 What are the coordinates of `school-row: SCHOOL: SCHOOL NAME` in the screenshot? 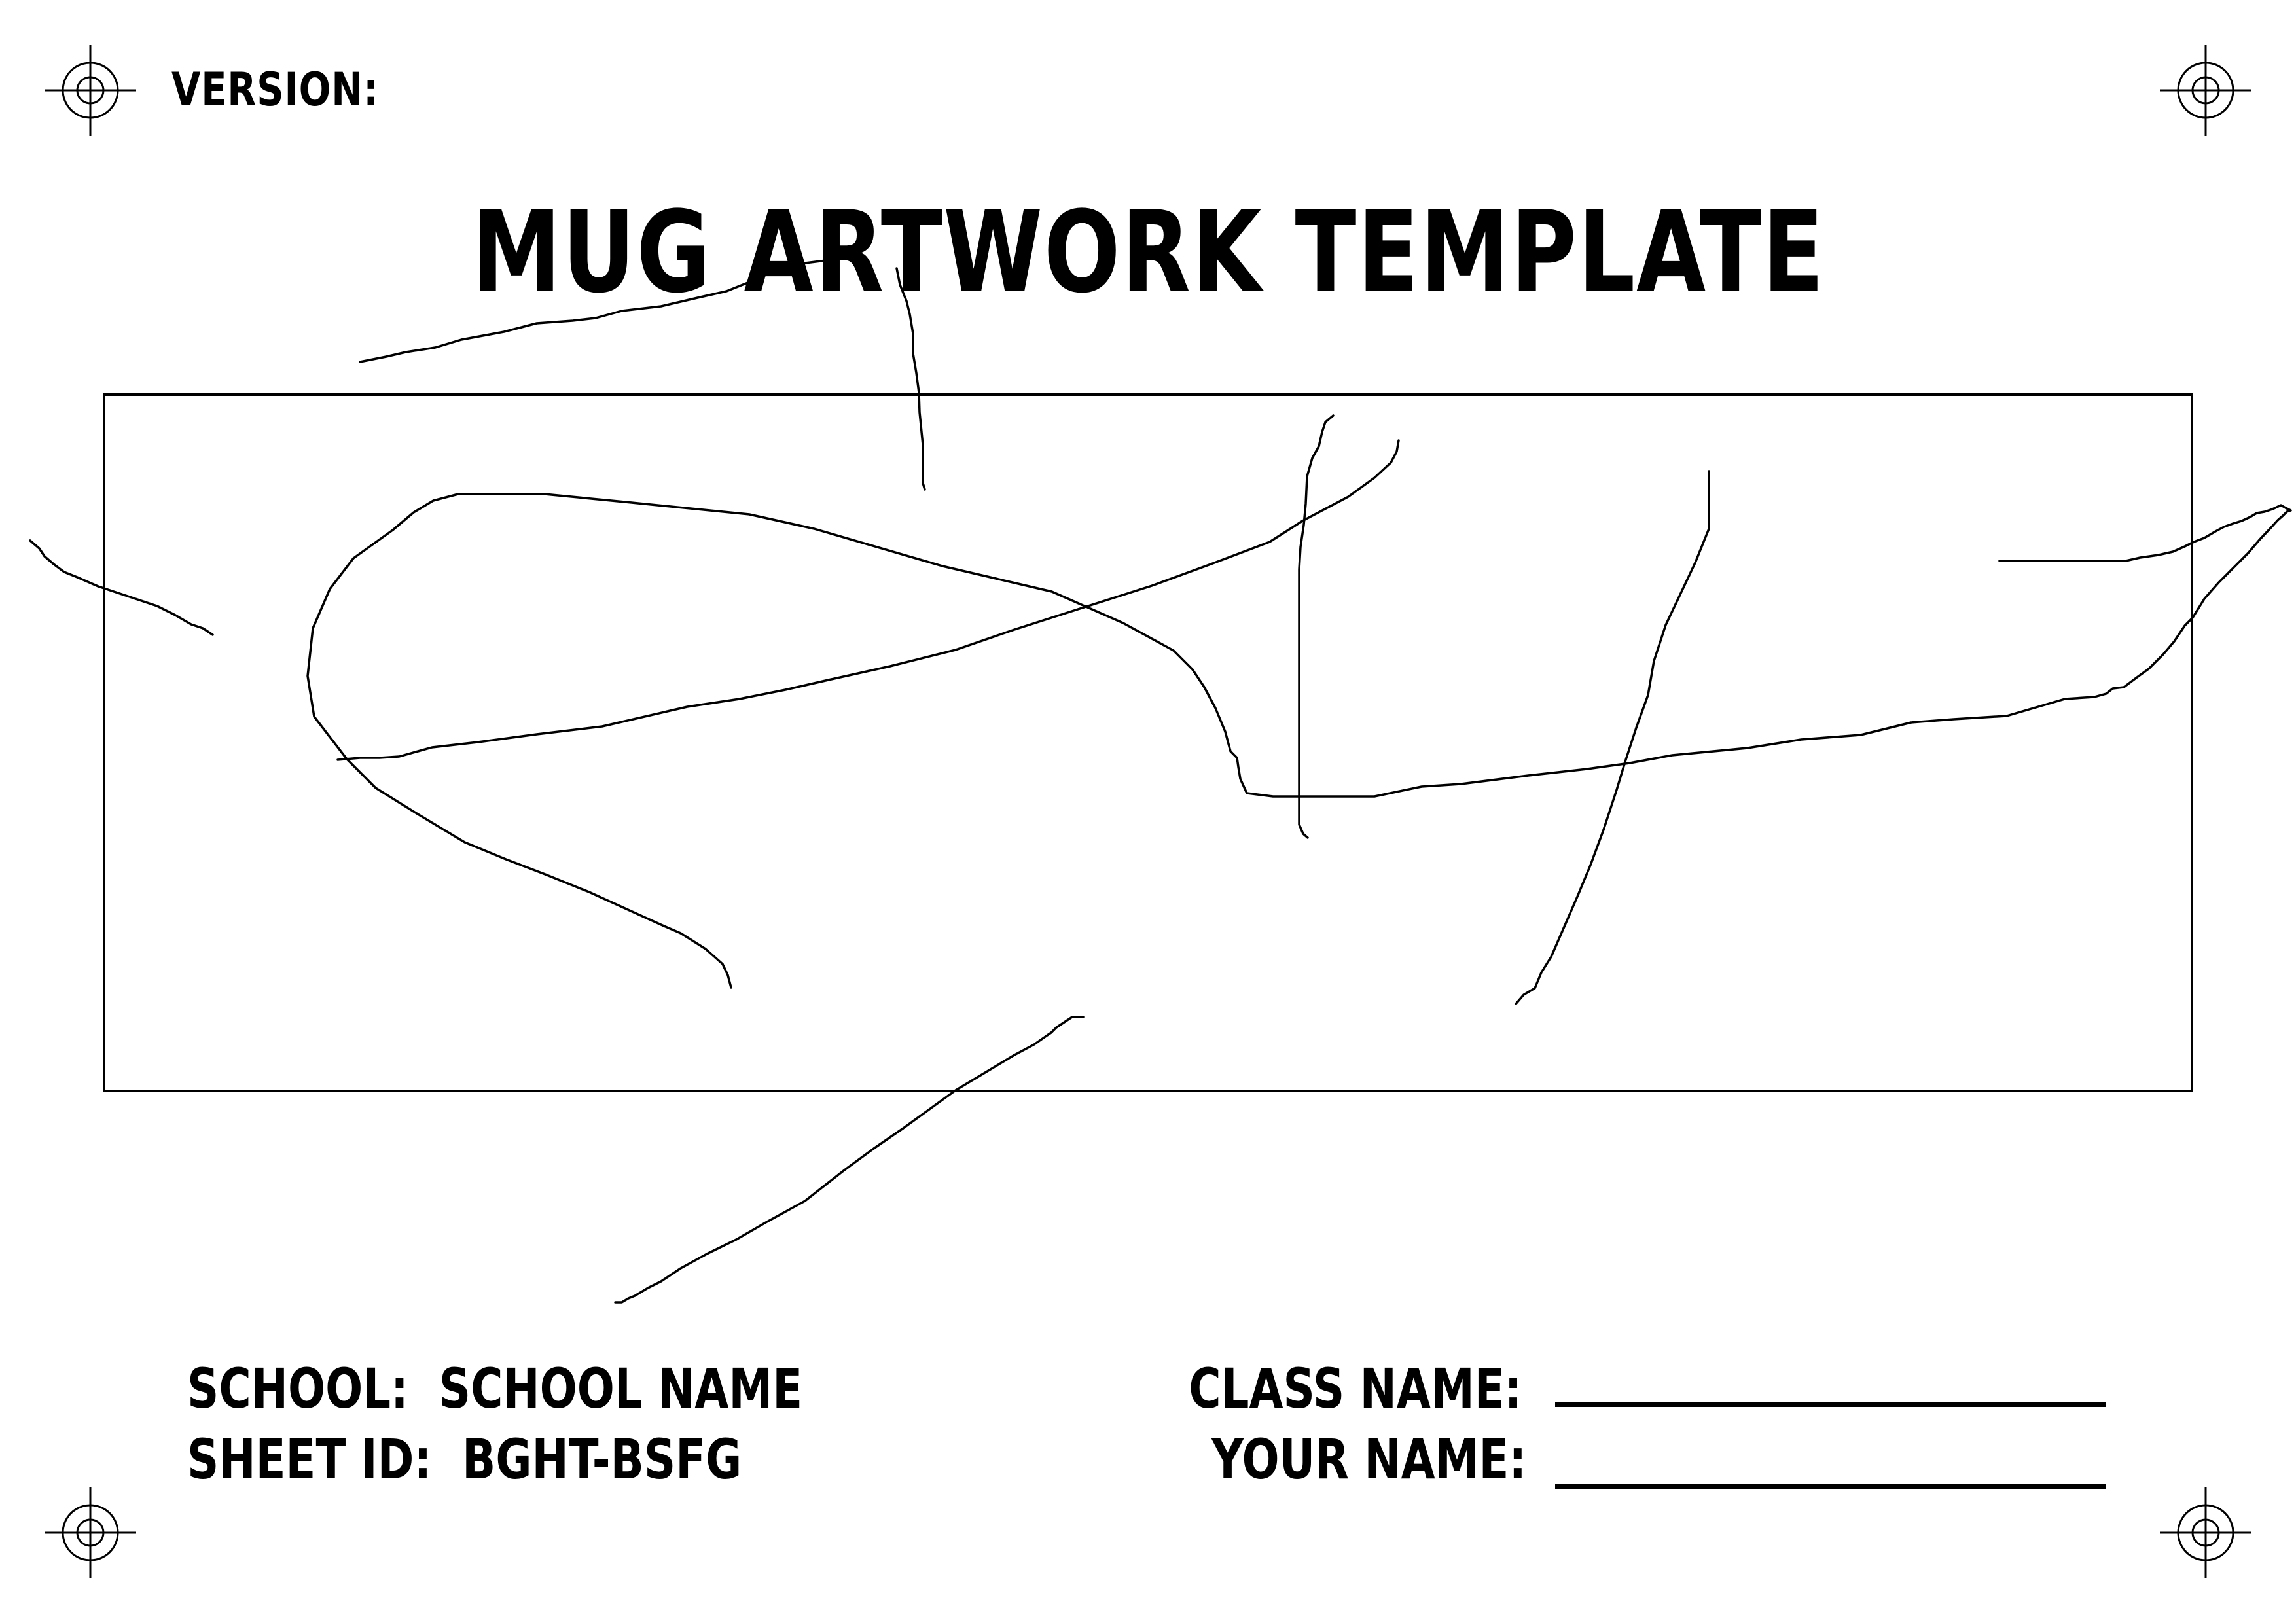 It's located at (571, 1388).